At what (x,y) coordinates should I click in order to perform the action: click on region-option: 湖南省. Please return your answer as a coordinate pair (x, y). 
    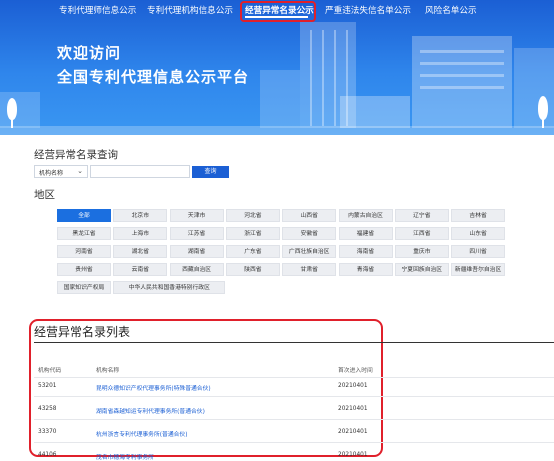
    Looking at the image, I should click on (196, 251).